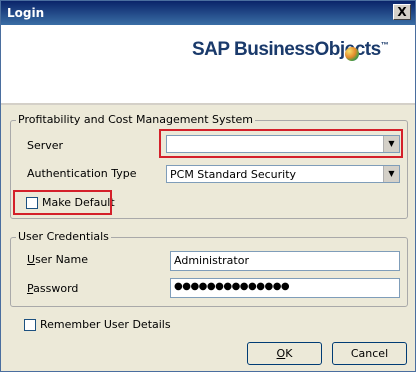  What do you see at coordinates (233, 174) in the screenshot?
I see `authentication-type-value: PCM Standard Security` at bounding box center [233, 174].